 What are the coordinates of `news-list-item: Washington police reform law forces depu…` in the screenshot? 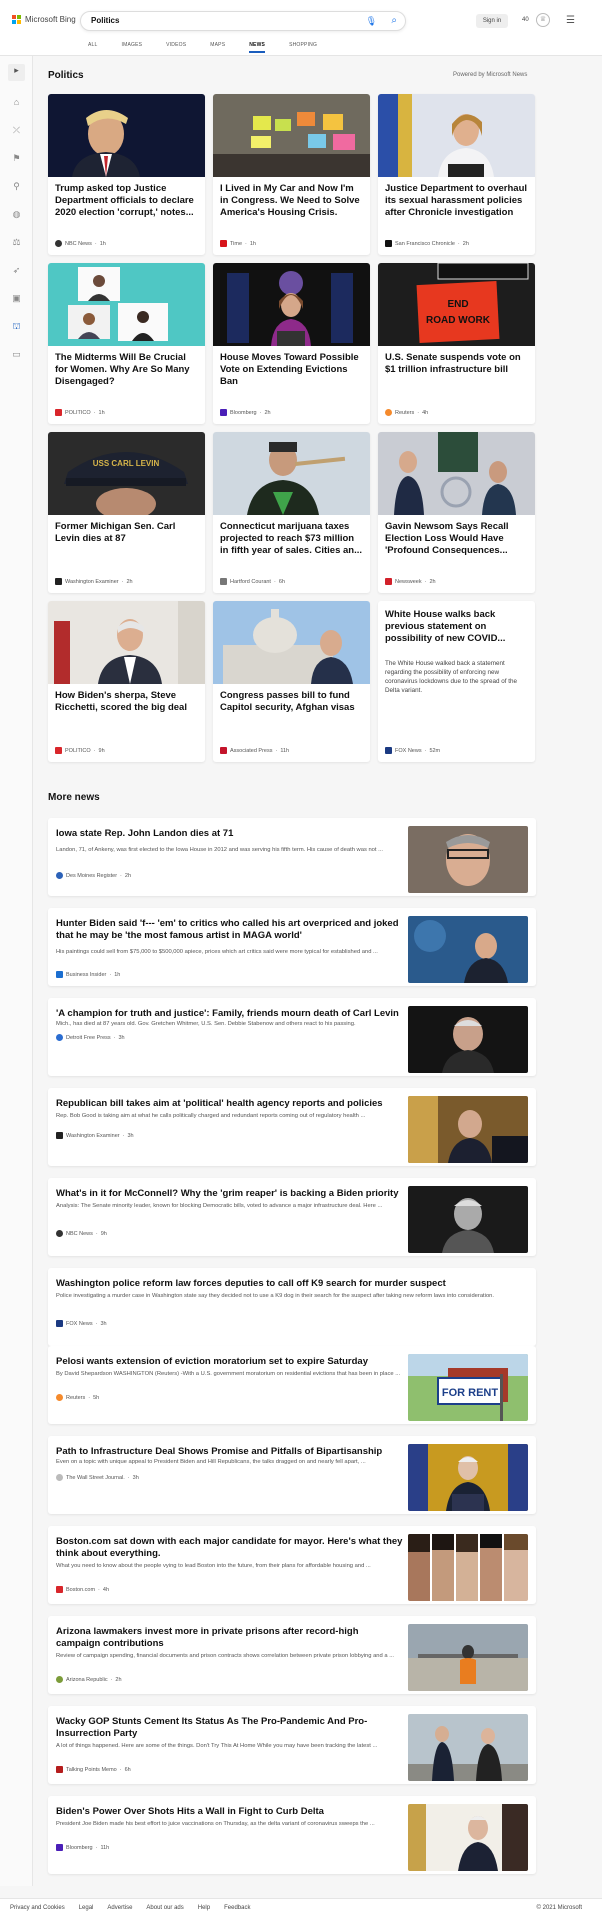 It's located at (292, 1307).